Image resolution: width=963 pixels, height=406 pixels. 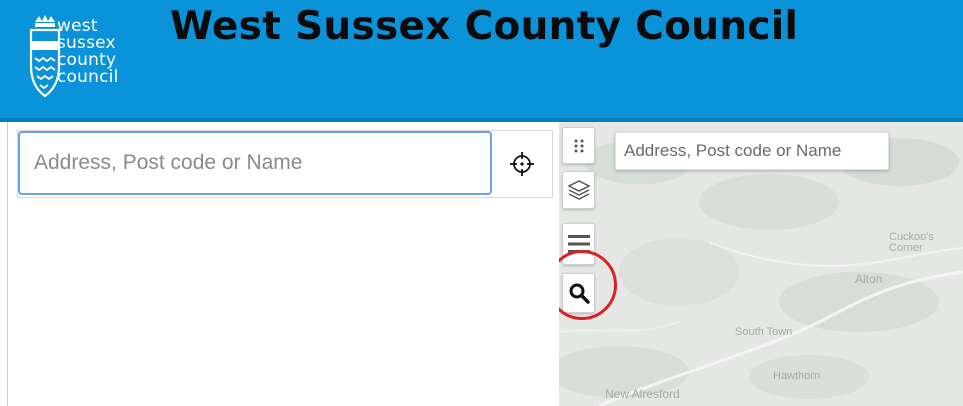 I want to click on map-place-label: Cuckoo's Corner, so click(x=911, y=242).